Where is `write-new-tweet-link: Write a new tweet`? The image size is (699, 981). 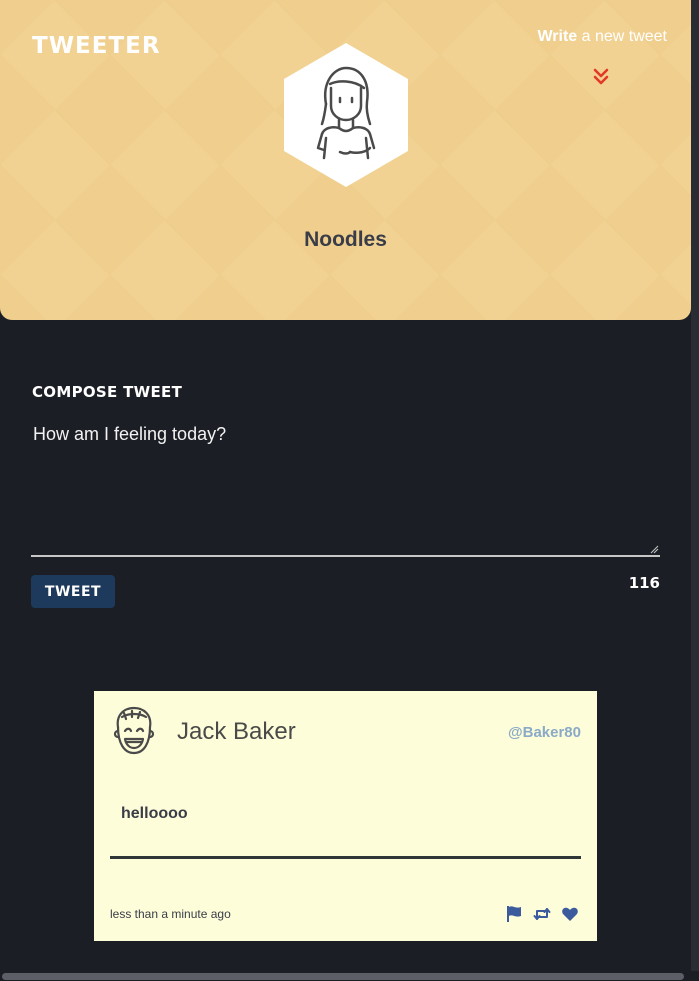 write-new-tweet-link: Write a new tweet is located at coordinates (602, 37).